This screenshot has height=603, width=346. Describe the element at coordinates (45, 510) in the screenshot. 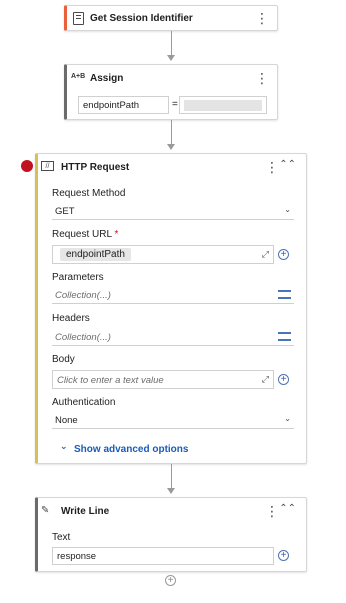

I see `write-line-icon: ✎` at that location.